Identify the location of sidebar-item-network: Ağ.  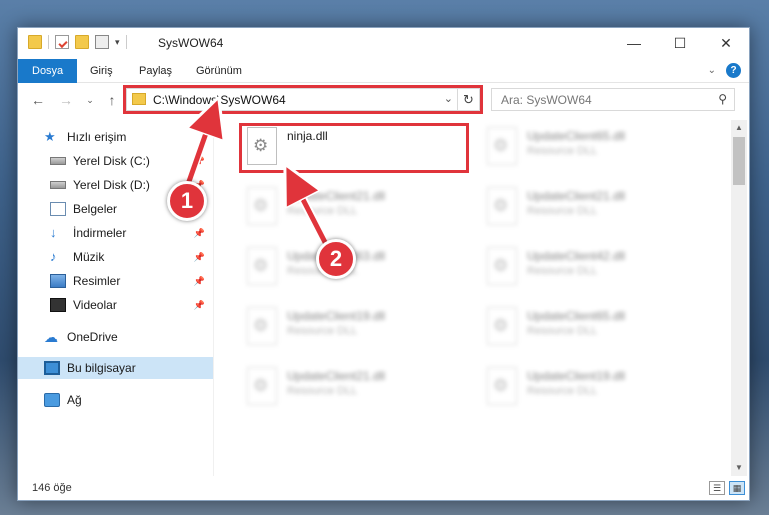
(115, 400).